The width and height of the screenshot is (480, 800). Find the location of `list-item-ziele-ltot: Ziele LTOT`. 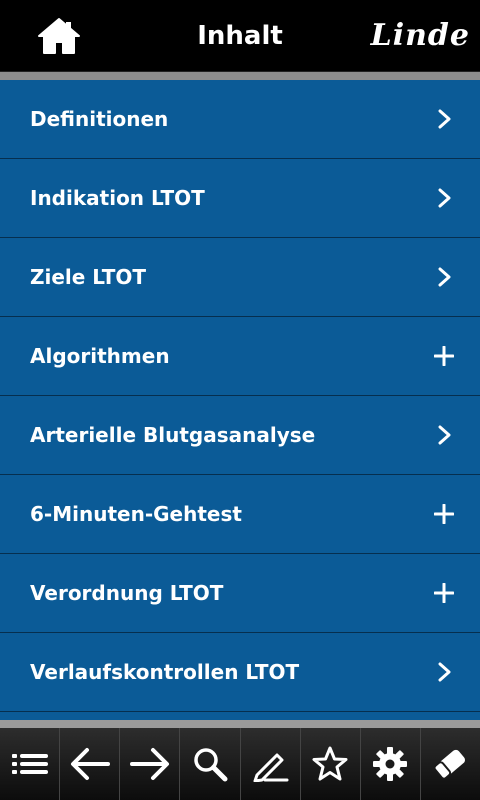

list-item-ziele-ltot: Ziele LTOT is located at coordinates (240, 277).